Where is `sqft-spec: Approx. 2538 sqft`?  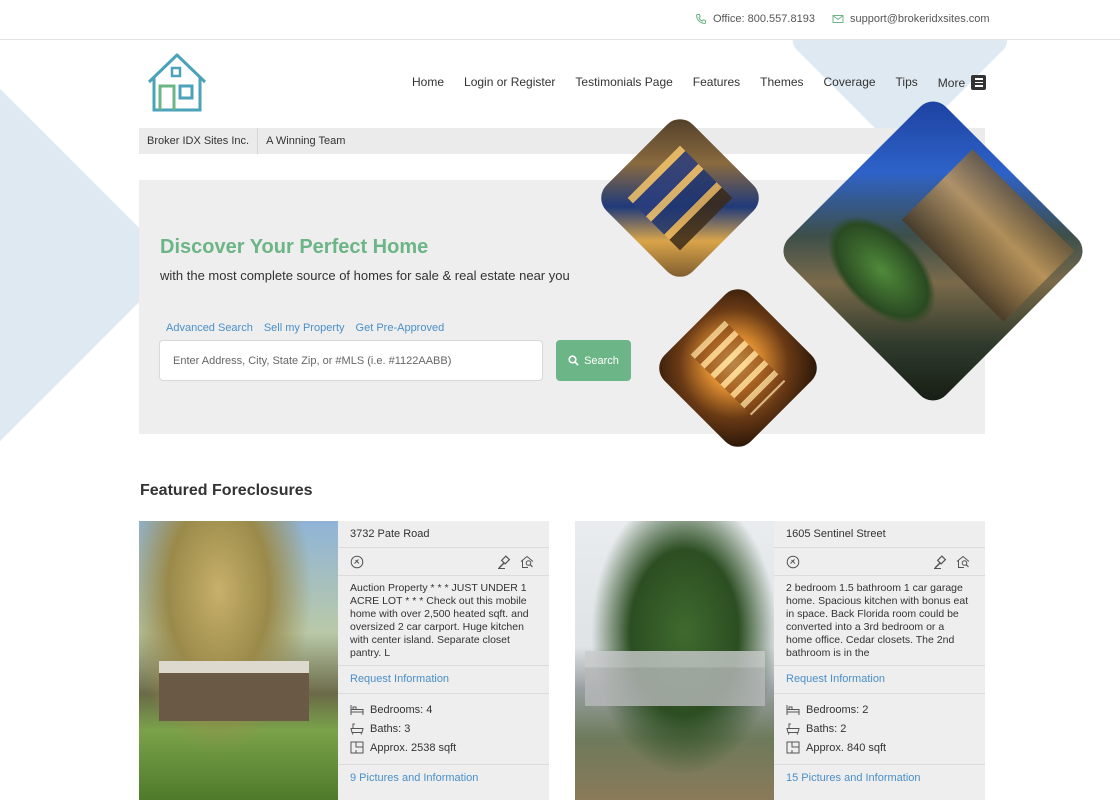 sqft-spec: Approx. 2538 sqft is located at coordinates (403, 747).